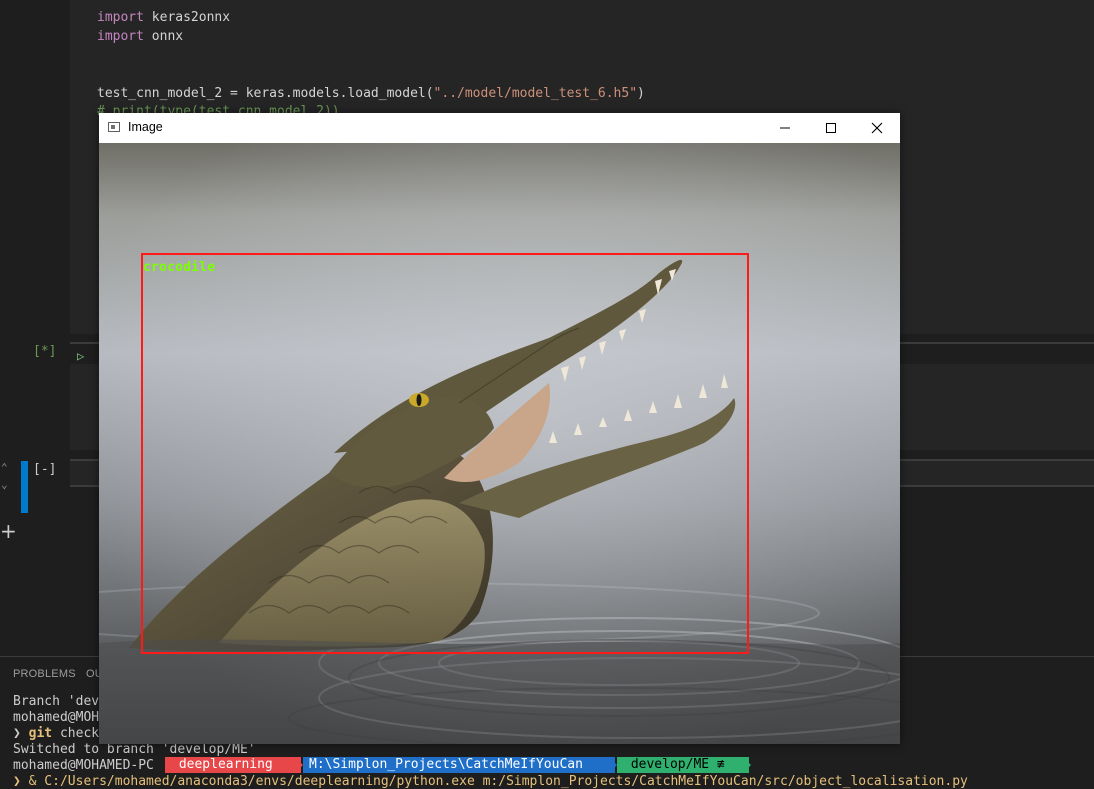  What do you see at coordinates (35, 328) in the screenshot?
I see `editor-gutter` at bounding box center [35, 328].